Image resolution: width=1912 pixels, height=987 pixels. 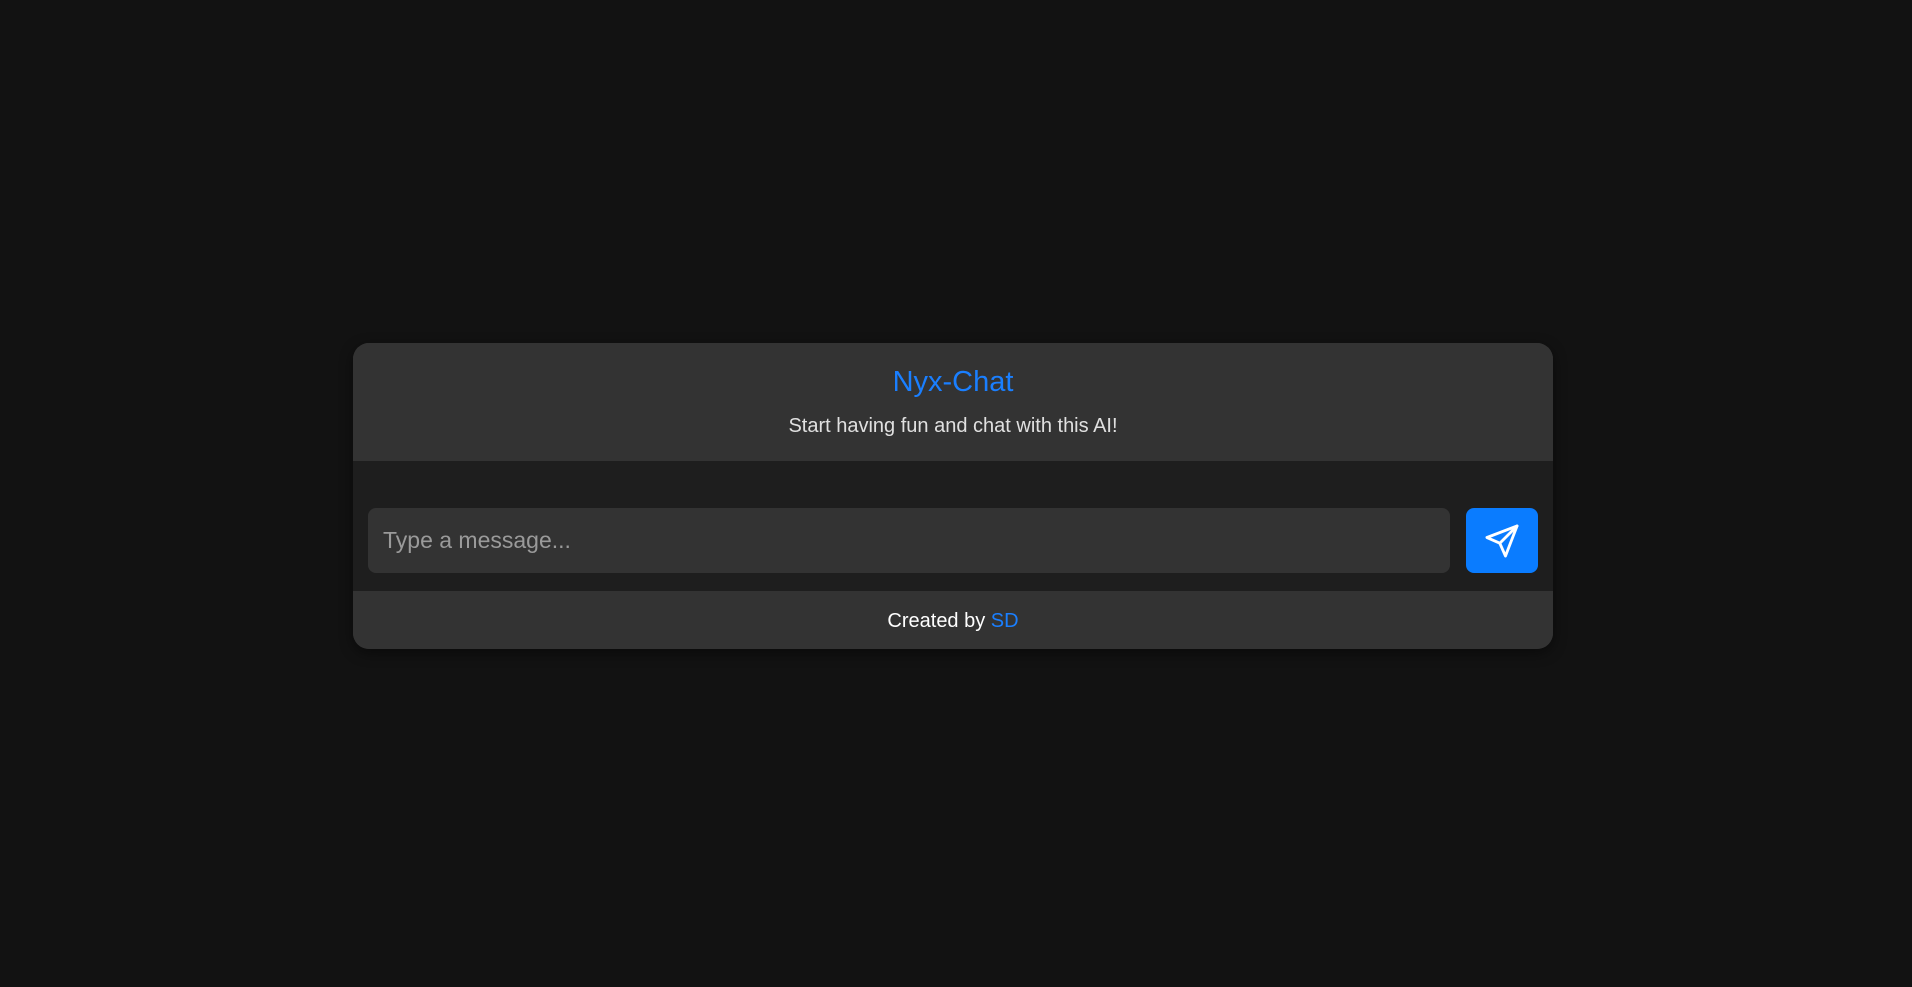 What do you see at coordinates (939, 621) in the screenshot?
I see `footer-prefix: Created by` at bounding box center [939, 621].